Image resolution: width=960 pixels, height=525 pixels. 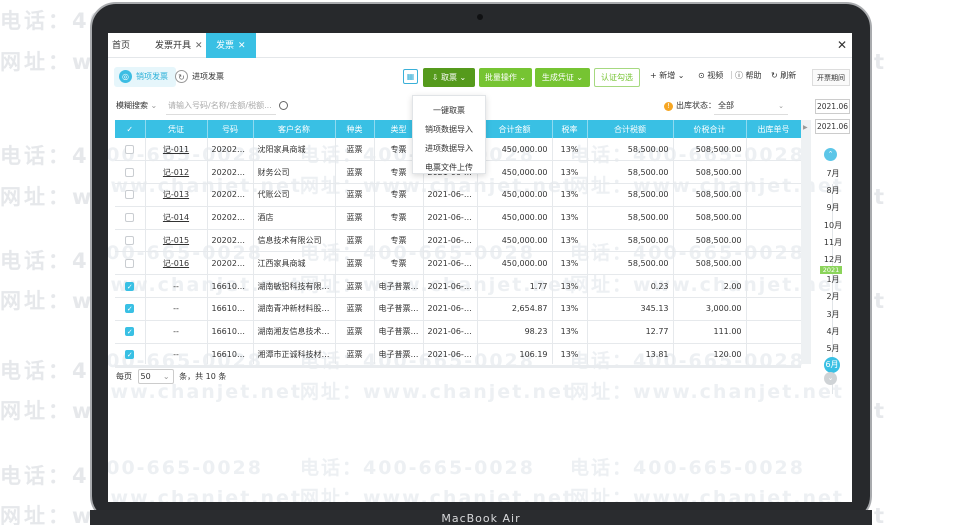 I want to click on column-header: 价税合计, so click(x=710, y=129).